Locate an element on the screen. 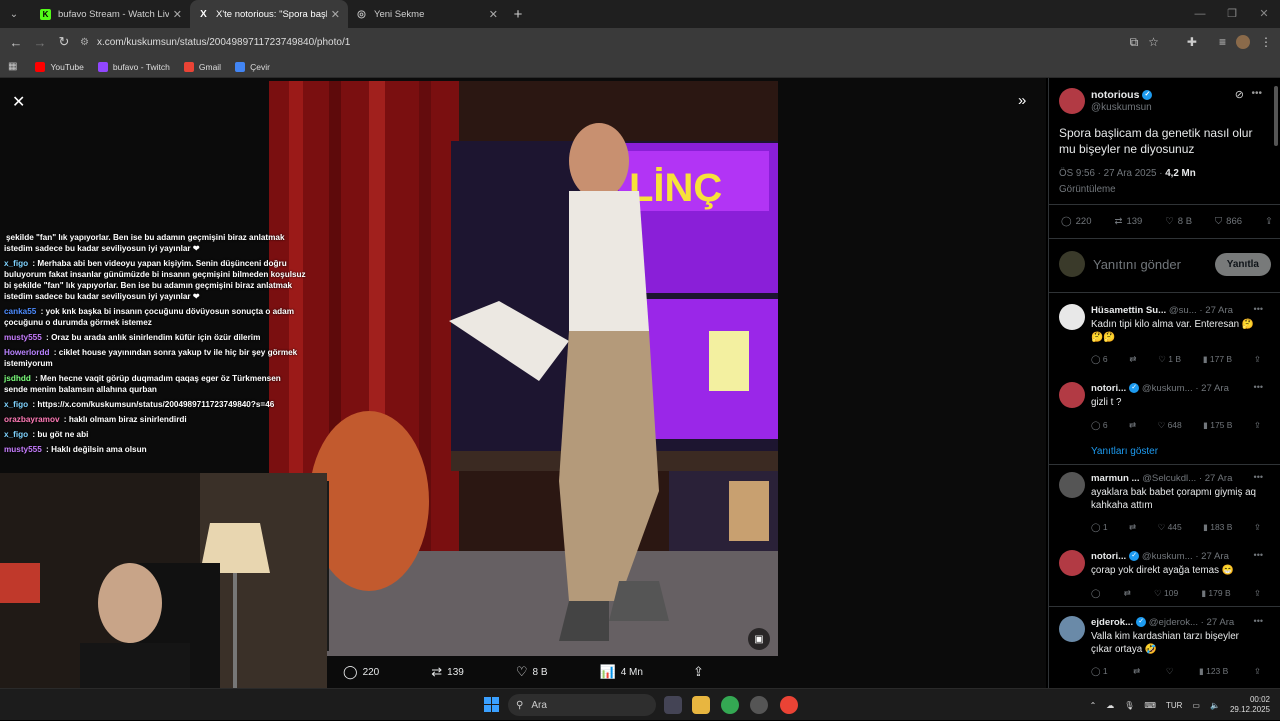  bookmark-stat: ⛉ 866 is located at coordinates (1228, 221).